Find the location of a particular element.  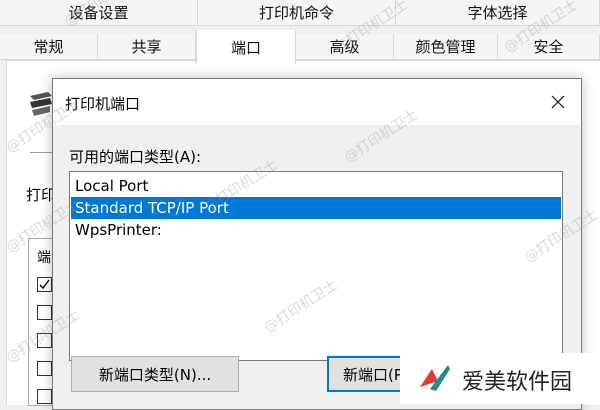

tab-label: 安全 is located at coordinates (548, 47).